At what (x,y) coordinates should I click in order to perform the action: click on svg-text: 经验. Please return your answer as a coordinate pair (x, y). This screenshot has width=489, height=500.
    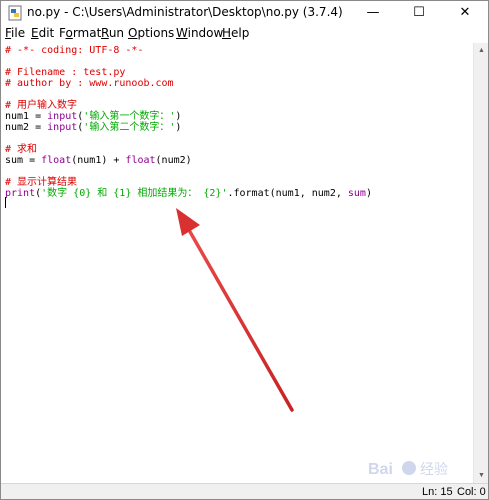
    Looking at the image, I should click on (434, 470).